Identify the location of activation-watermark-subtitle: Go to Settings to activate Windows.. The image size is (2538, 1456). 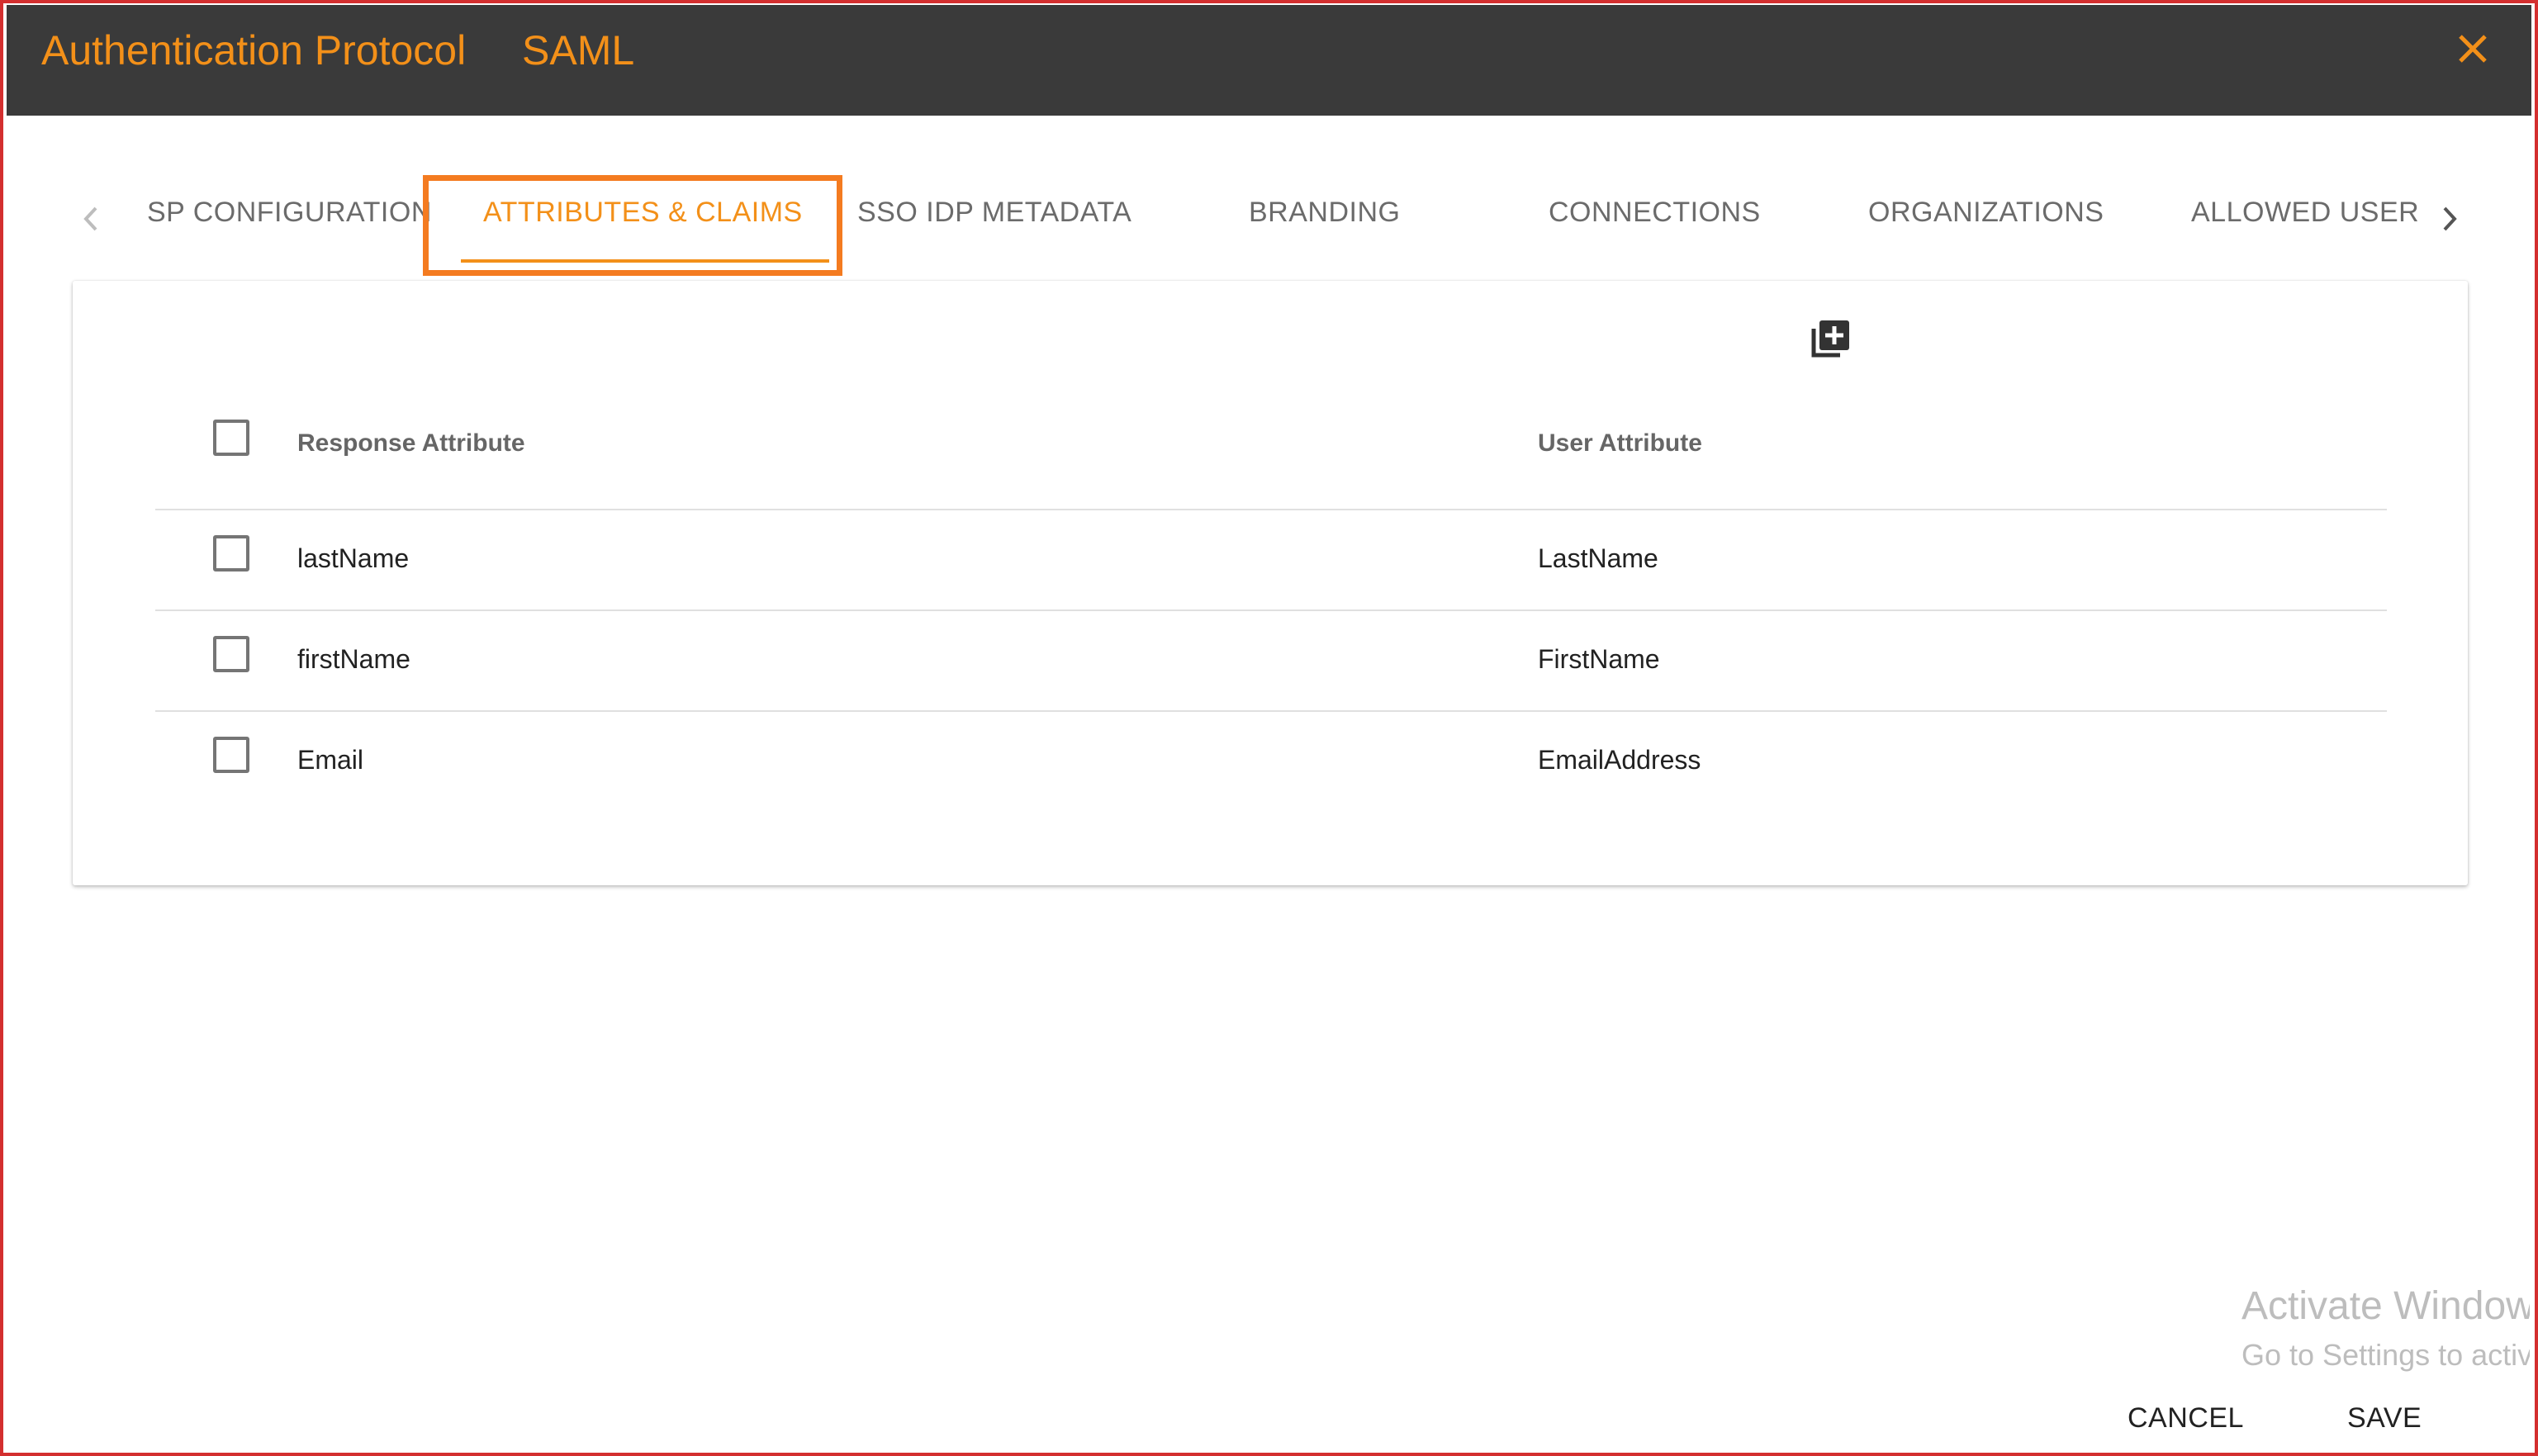
(2386, 1355).